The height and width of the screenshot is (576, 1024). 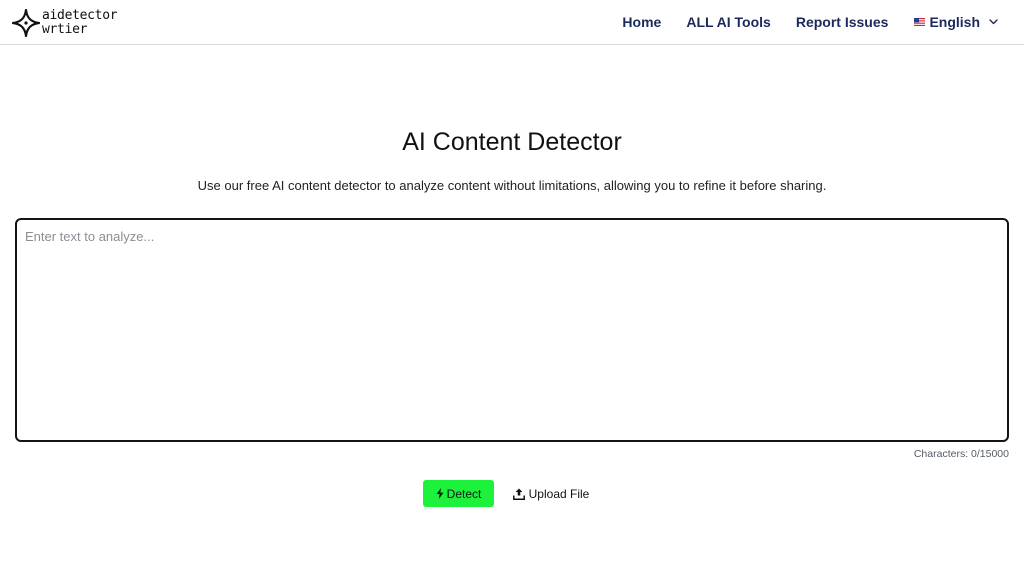 I want to click on upload-icon, so click(x=518, y=494).